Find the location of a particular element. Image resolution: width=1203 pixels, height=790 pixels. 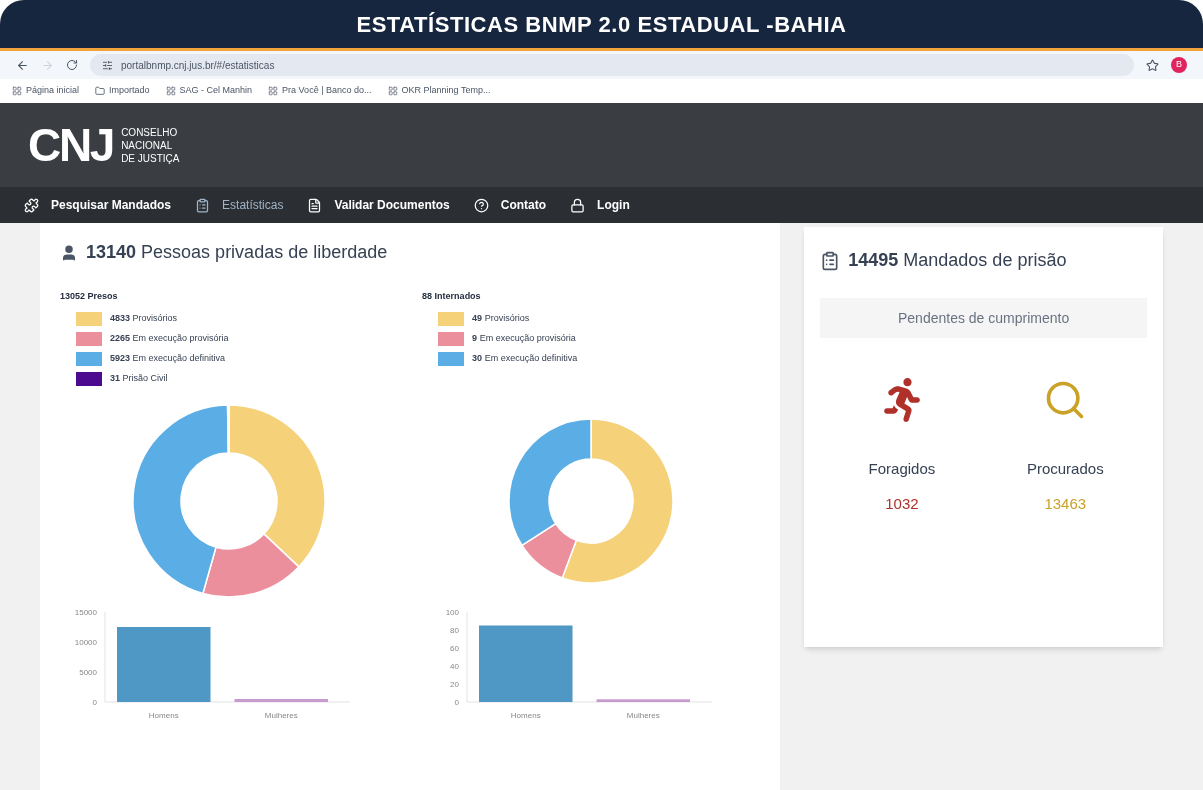

nav-link: Pesquisar Mandados is located at coordinates (98, 205).